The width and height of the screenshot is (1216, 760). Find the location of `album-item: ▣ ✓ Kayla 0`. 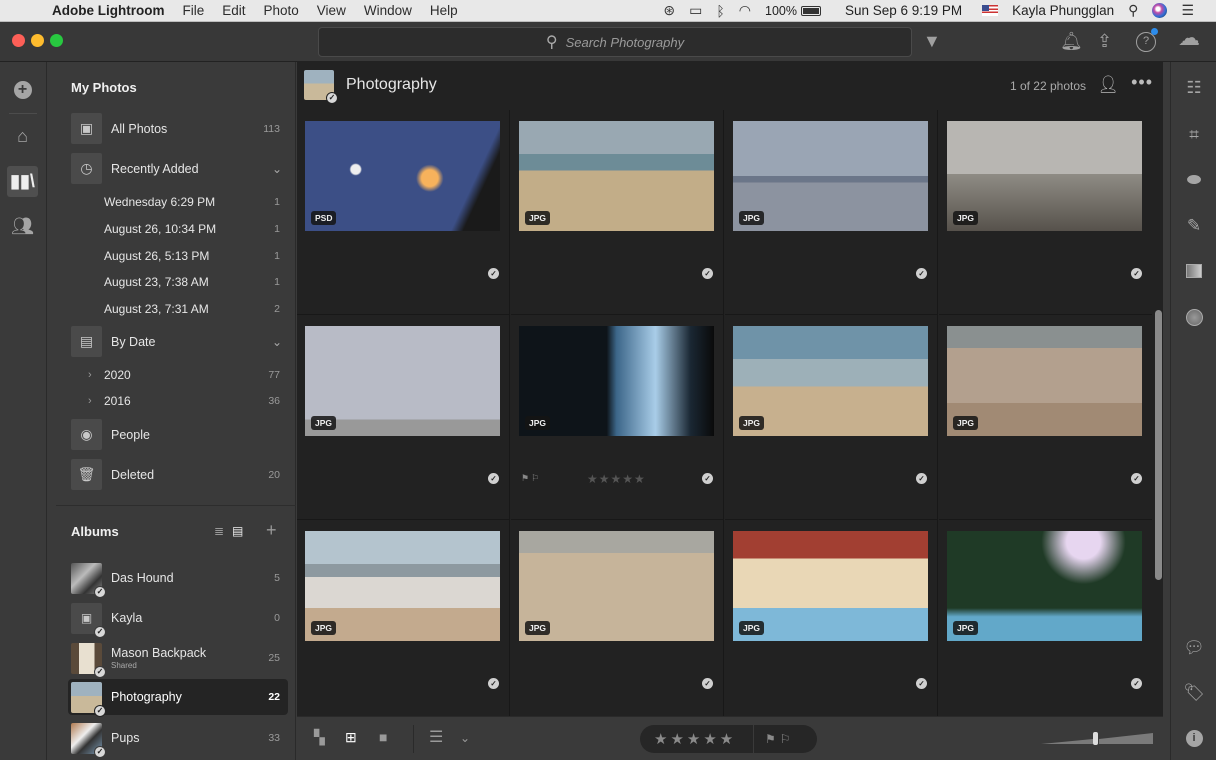

album-item: ▣ ✓ Kayla 0 is located at coordinates (178, 619).